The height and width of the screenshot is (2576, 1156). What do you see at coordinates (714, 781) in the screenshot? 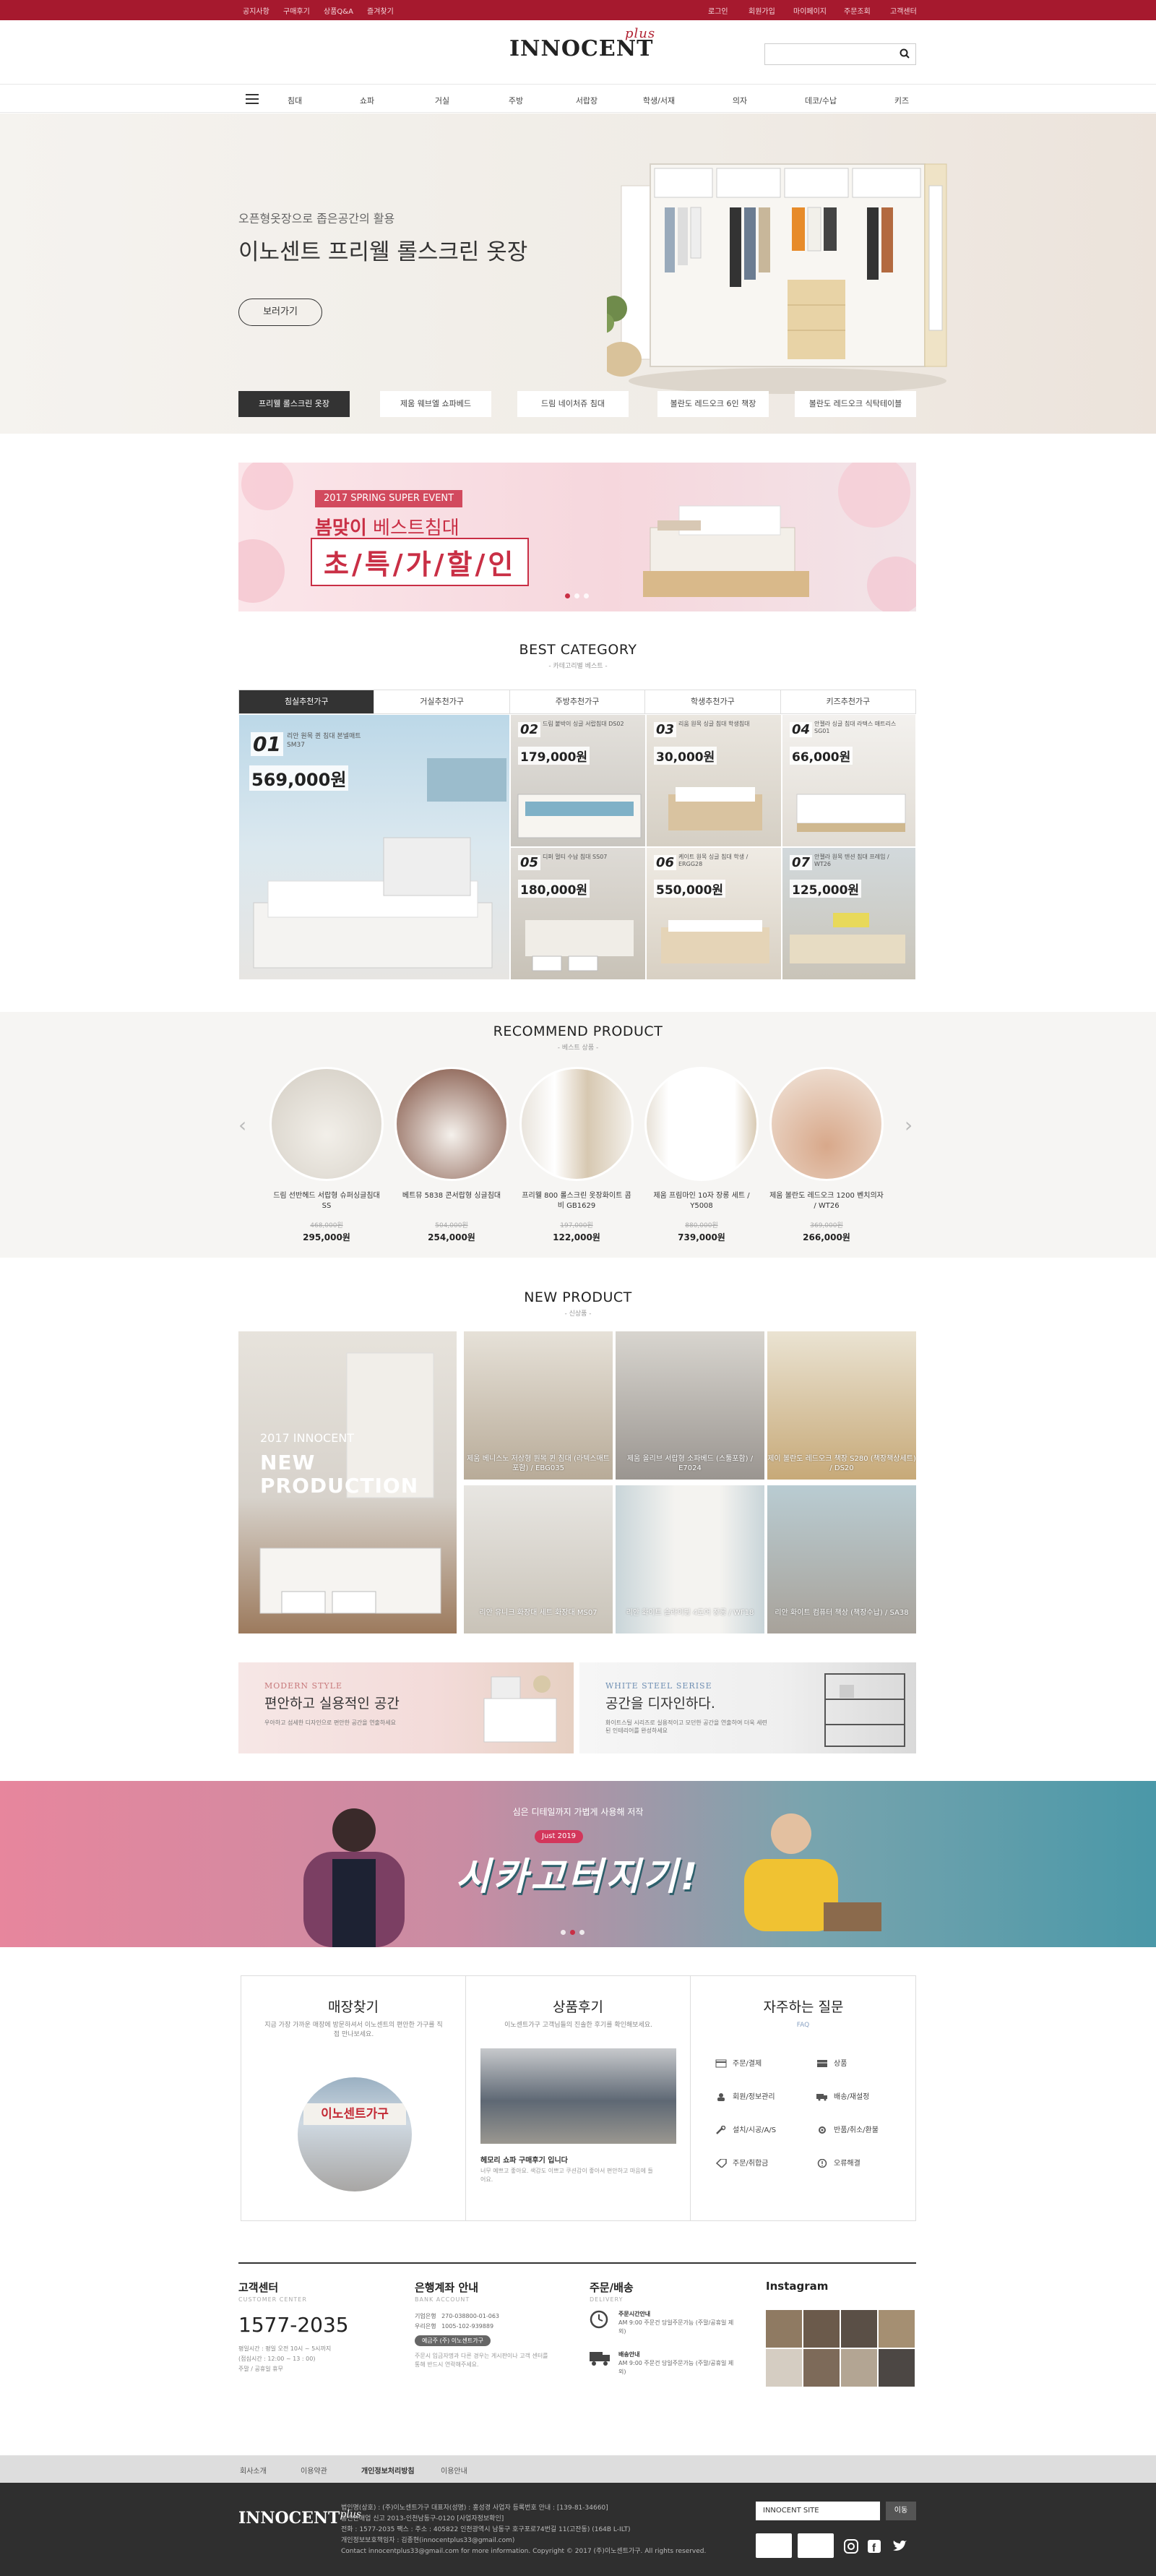
I see `best-item-3: 03 리움 원목 싱글 침대 학생침대 30,000원` at bounding box center [714, 781].